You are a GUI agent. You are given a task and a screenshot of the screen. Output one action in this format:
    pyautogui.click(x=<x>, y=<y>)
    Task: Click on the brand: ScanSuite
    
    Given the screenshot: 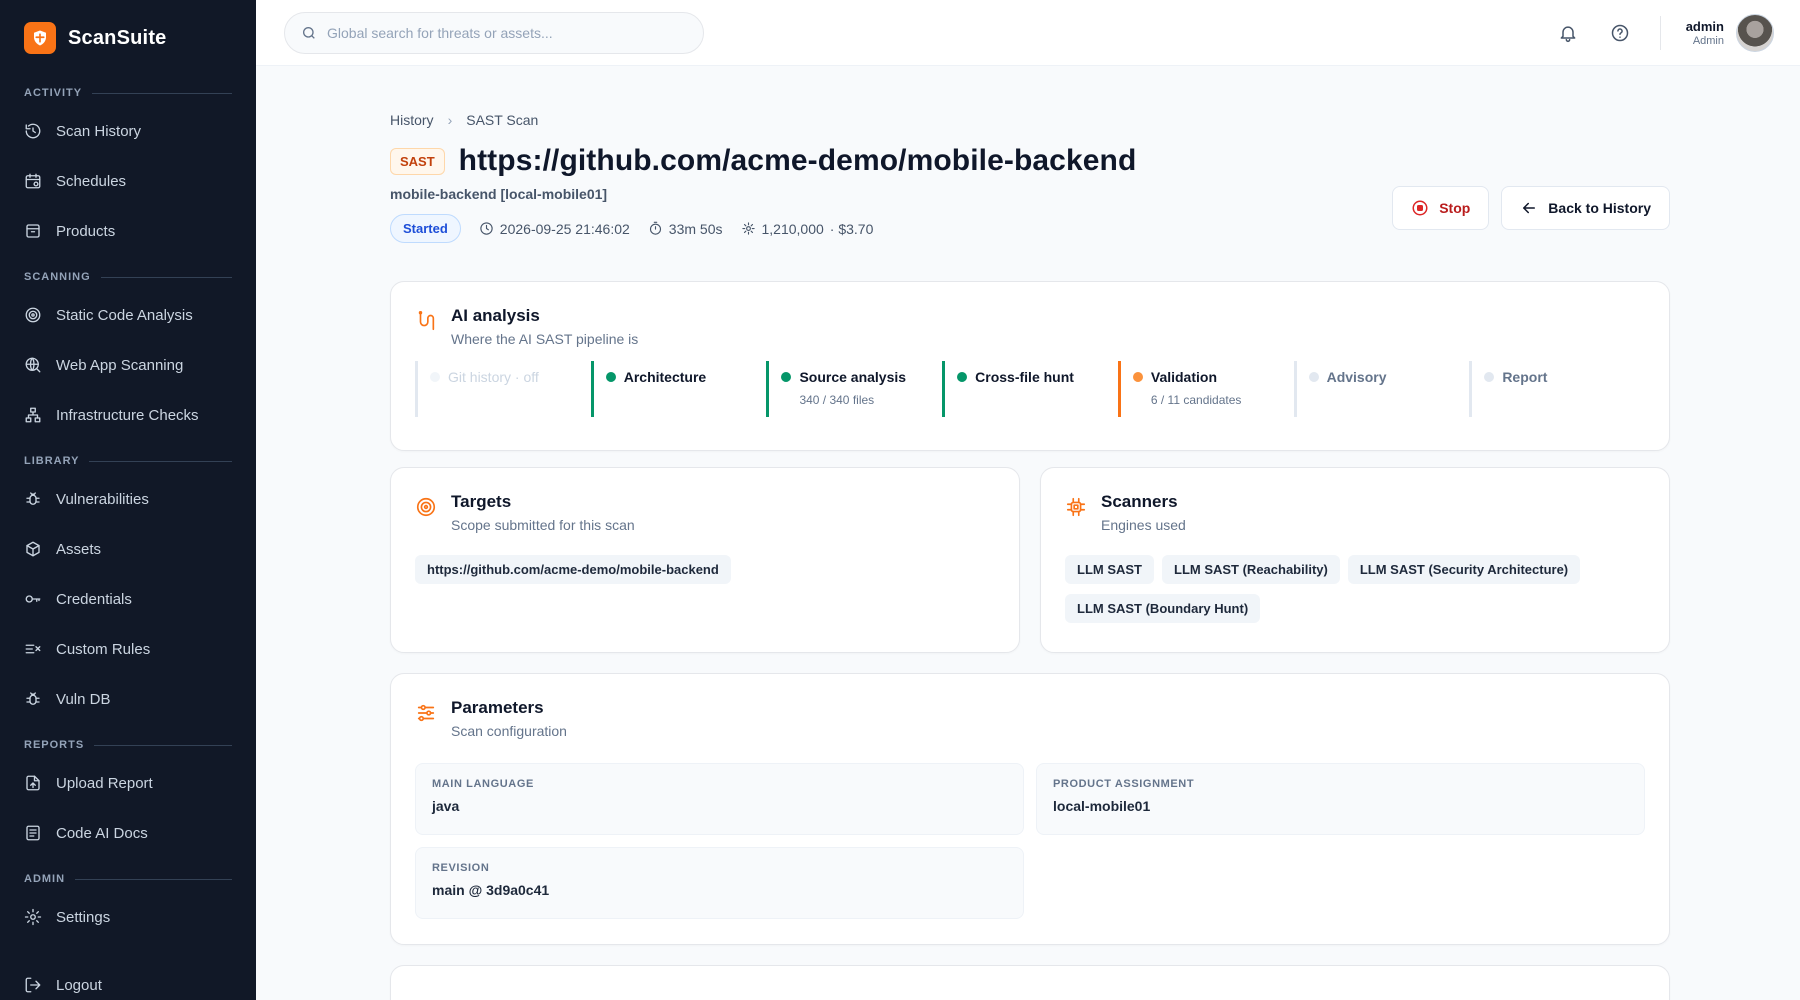 What is the action you would take?
    pyautogui.click(x=128, y=36)
    